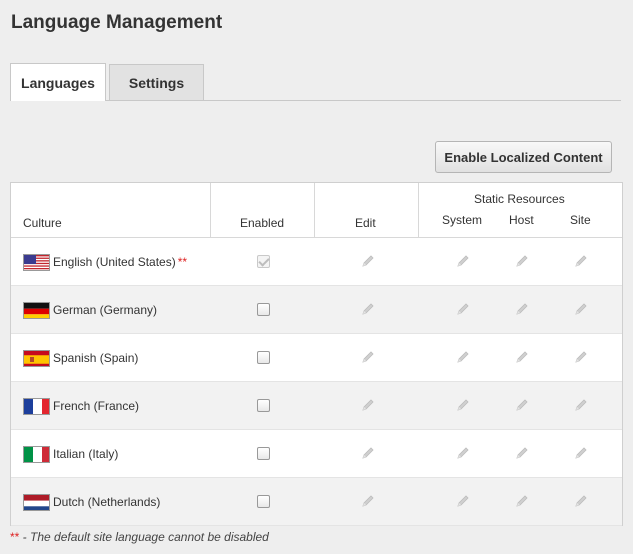 The width and height of the screenshot is (633, 554). Describe the element at coordinates (315, 82) in the screenshot. I see `tab-bar: Languages Settings` at that location.